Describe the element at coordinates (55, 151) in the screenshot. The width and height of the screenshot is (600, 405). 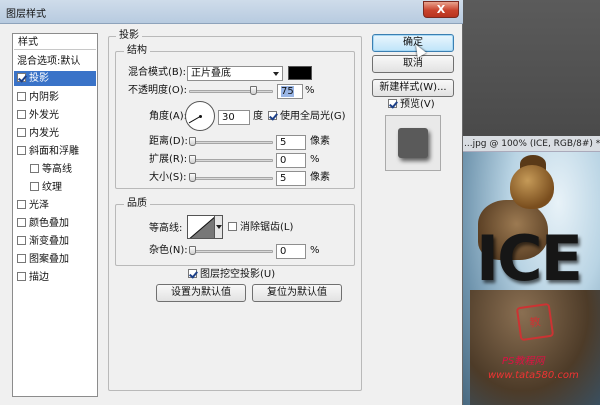
I see `style-item-bevel-emboss: 斜面和浮雕` at that location.